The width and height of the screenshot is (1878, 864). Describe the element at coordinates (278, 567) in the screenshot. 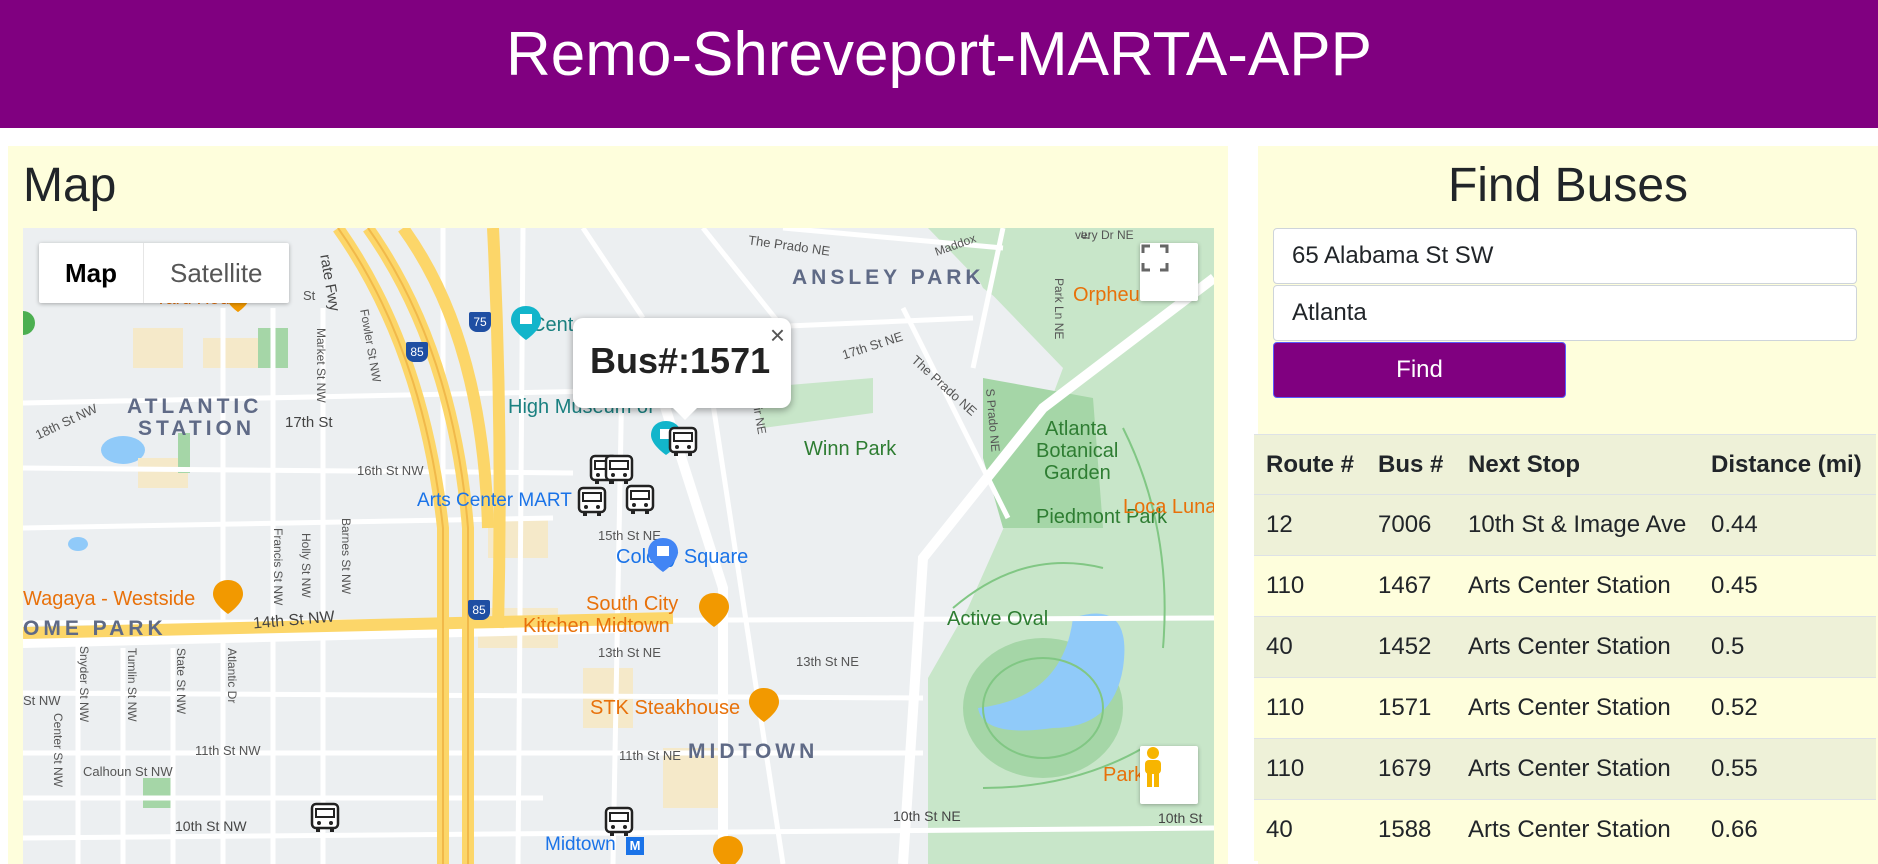

I see `street-francis: Francis St NW` at that location.